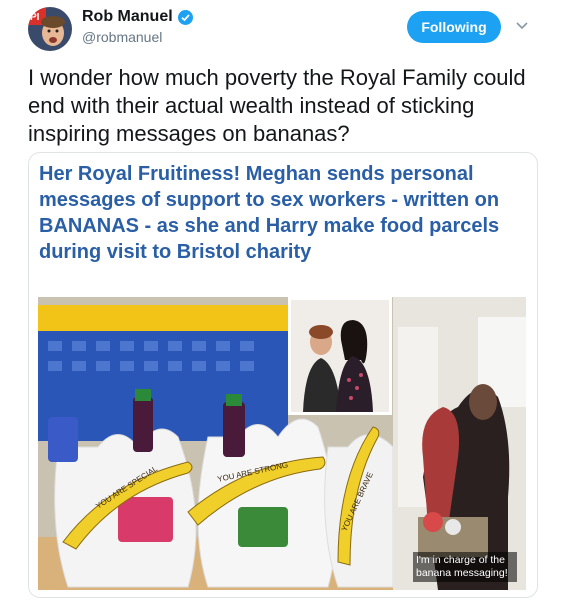 This screenshot has width=562, height=605. What do you see at coordinates (454, 27) in the screenshot?
I see `following-button: Following` at bounding box center [454, 27].